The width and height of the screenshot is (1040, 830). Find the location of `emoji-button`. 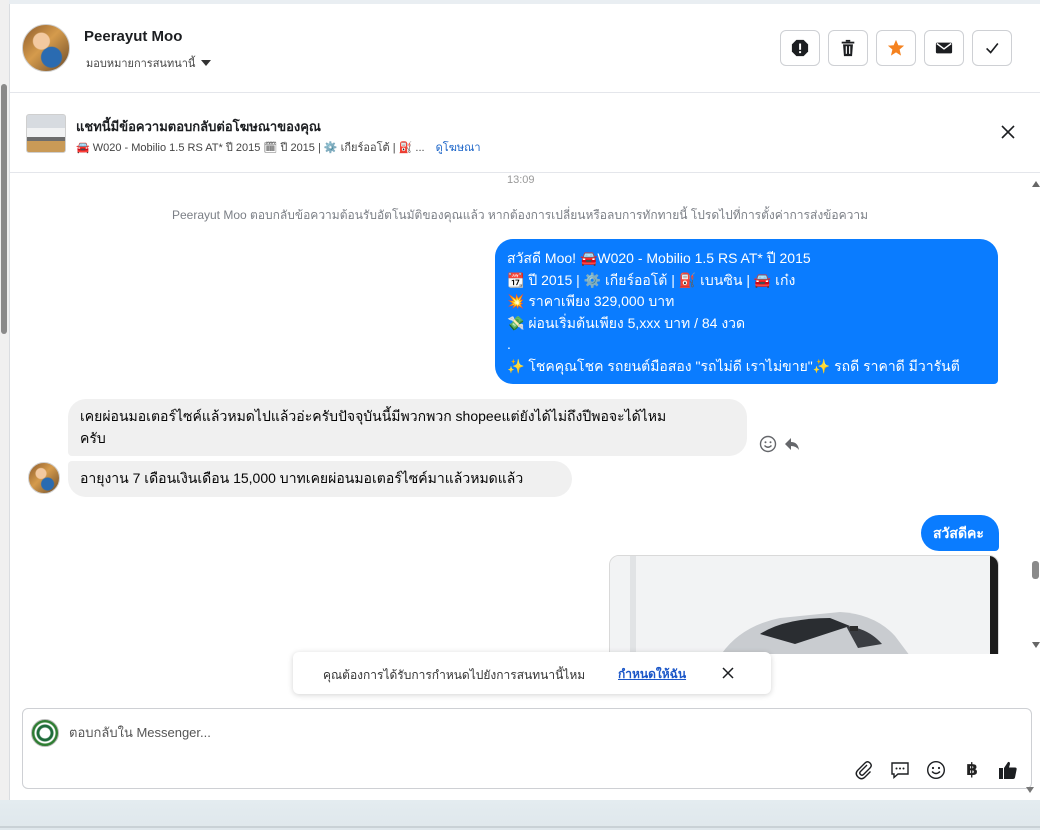

emoji-button is located at coordinates (936, 770).